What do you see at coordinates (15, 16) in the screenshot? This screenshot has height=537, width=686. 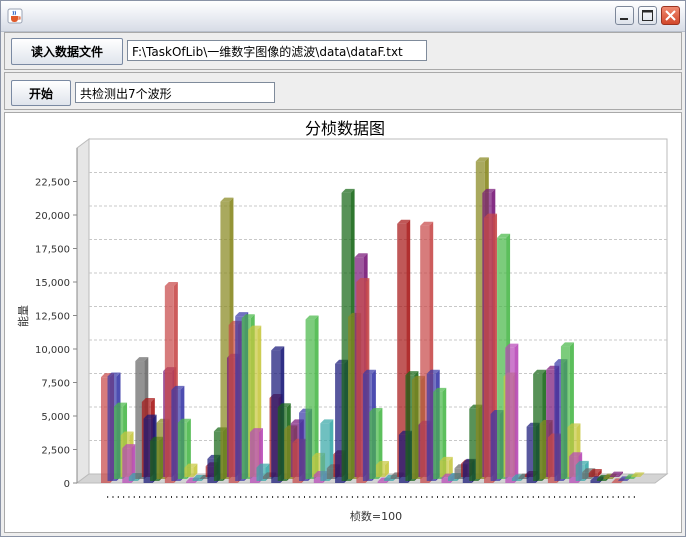 I see `java-cup-icon` at bounding box center [15, 16].